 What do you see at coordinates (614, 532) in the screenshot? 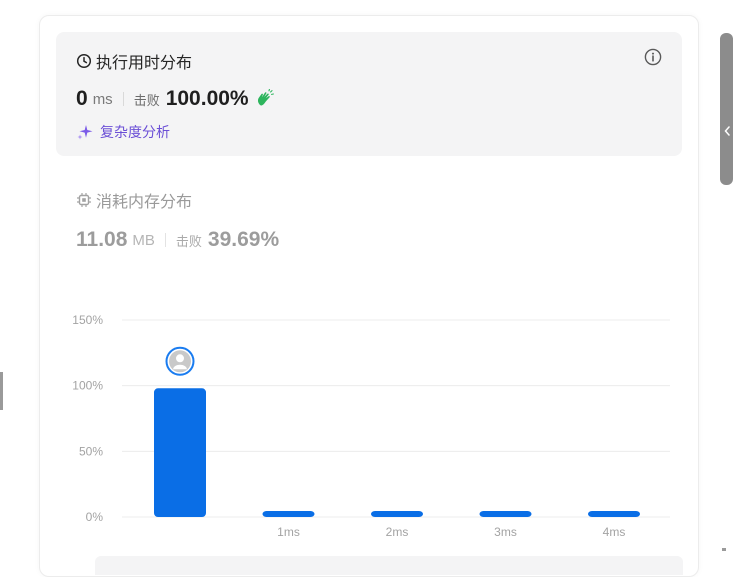
I see `x-tick-label: 4ms` at bounding box center [614, 532].